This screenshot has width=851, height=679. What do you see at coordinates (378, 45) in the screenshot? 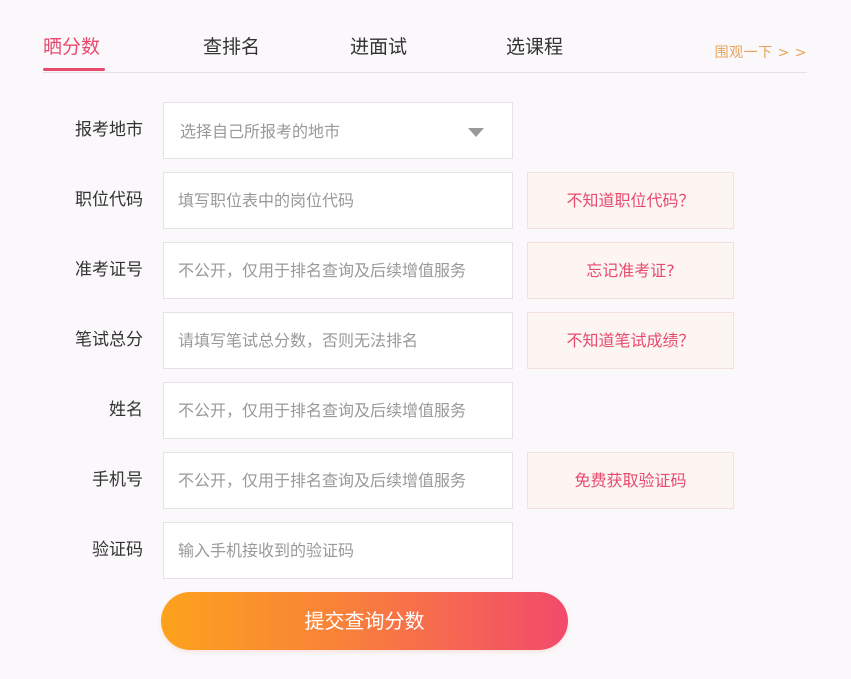
I see `tab-interview: 进面试` at bounding box center [378, 45].